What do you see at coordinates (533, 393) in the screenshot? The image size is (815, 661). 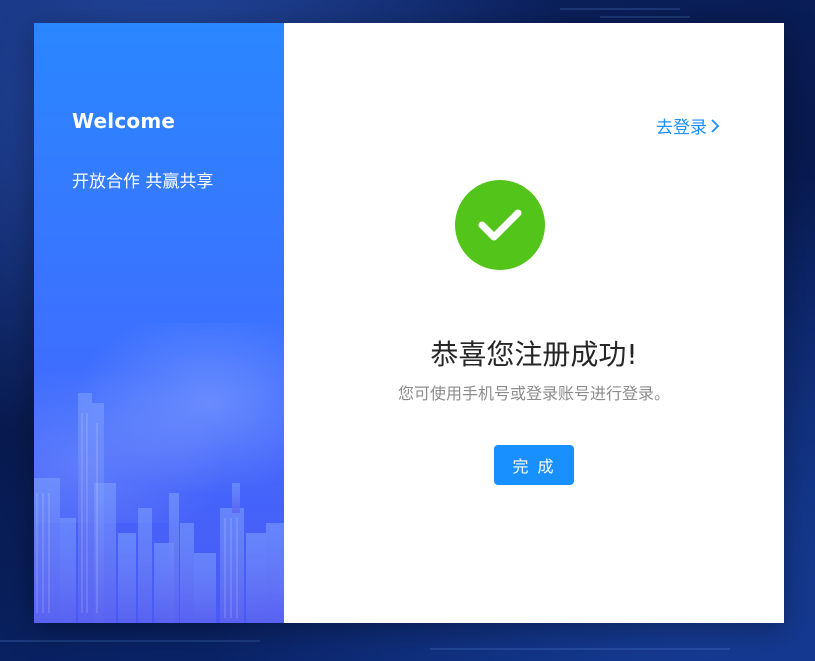 I see `success-subtitle: 您可使用手机号或登录账号进行登录。` at bounding box center [533, 393].